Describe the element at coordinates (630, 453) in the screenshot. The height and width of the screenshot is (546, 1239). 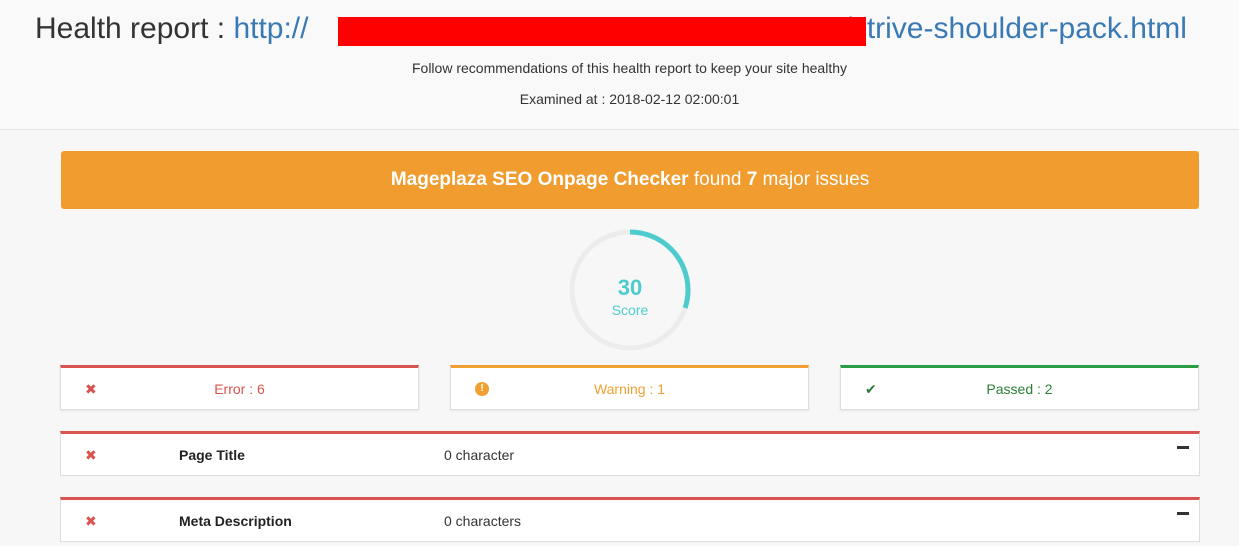
I see `check-row-page-title: ✖ Page Title 0 character` at that location.